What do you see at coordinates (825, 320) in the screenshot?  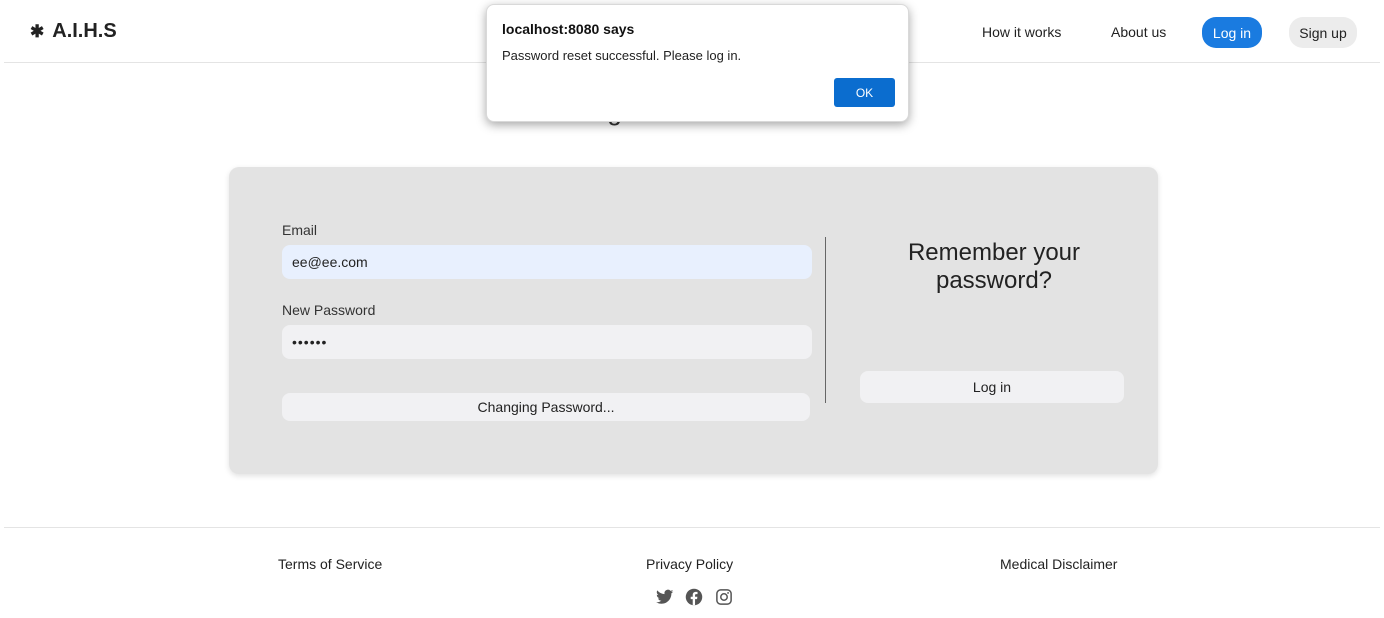 I see `vertical-divider` at bounding box center [825, 320].